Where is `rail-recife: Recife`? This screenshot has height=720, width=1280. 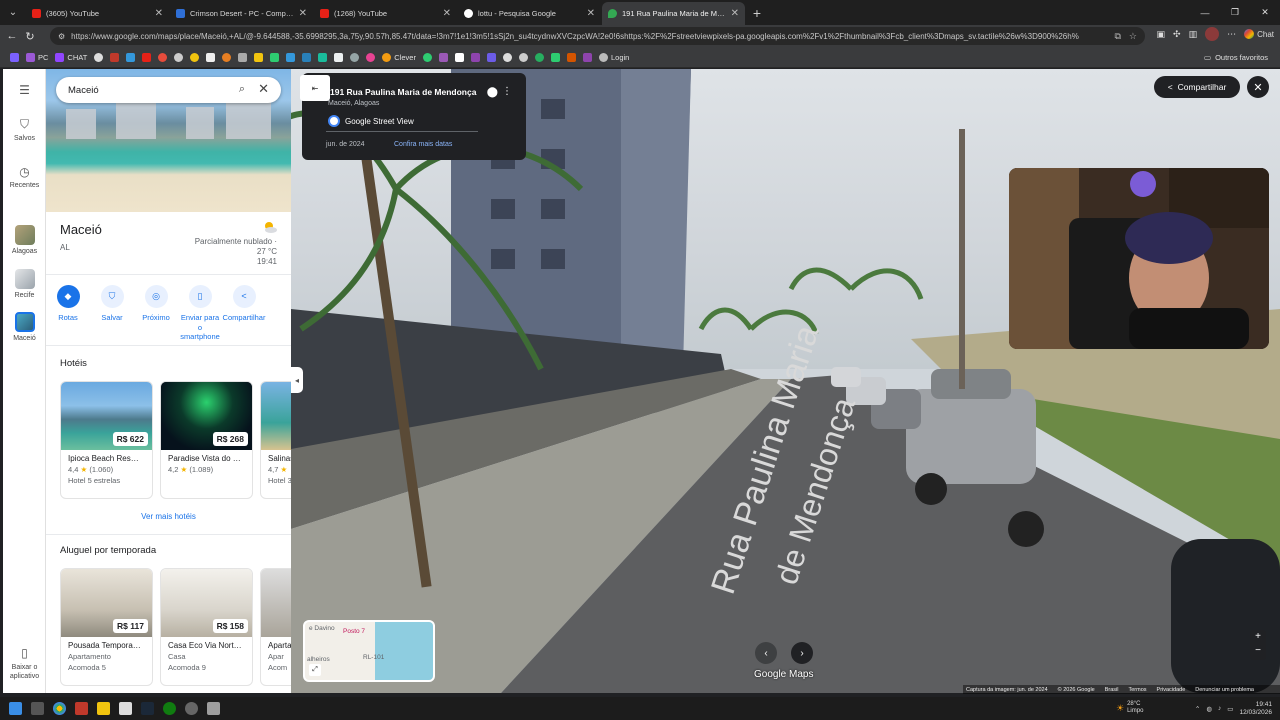 rail-recife: Recife is located at coordinates (24, 284).